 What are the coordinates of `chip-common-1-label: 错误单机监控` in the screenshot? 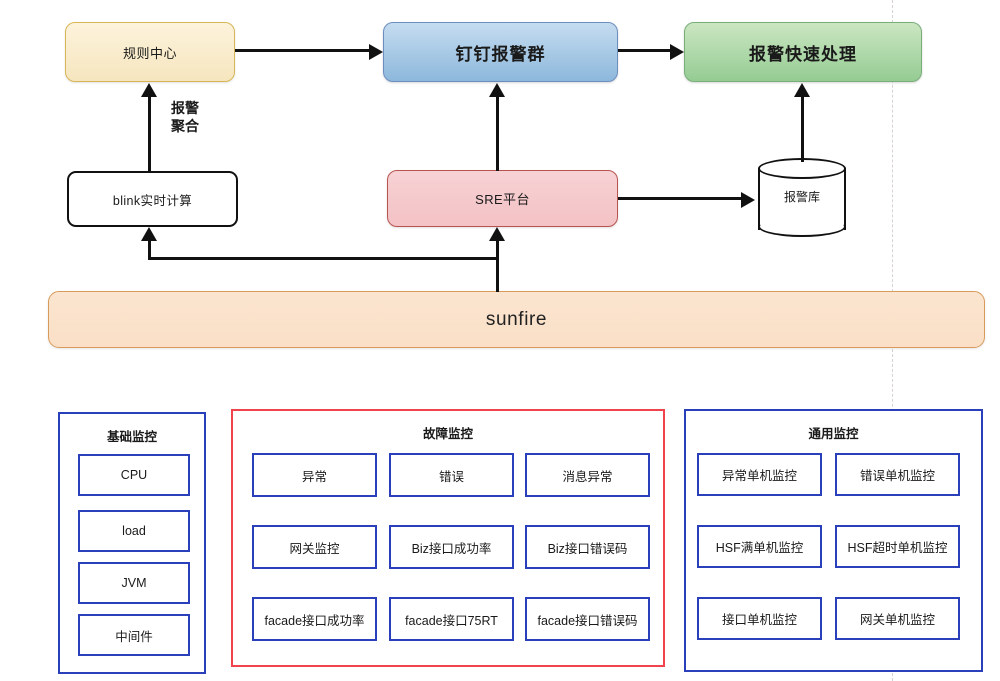 It's located at (897, 476).